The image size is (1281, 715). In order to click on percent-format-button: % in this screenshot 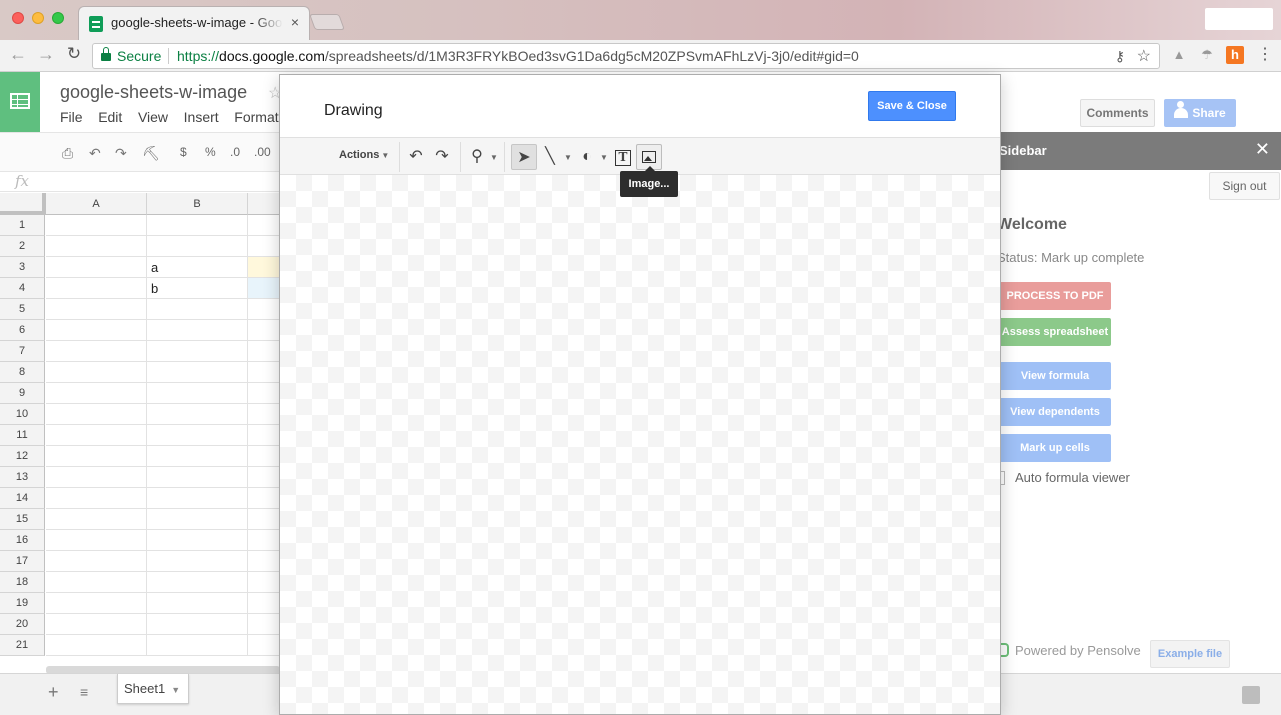, I will do `click(210, 152)`.